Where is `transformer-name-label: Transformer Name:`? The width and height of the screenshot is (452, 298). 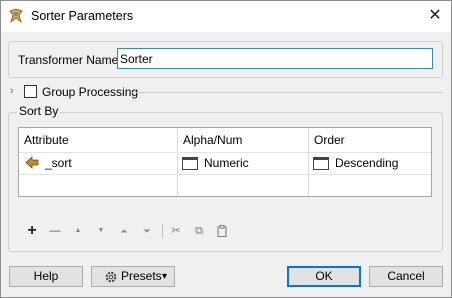
transformer-name-label: Transformer Name: is located at coordinates (70, 60).